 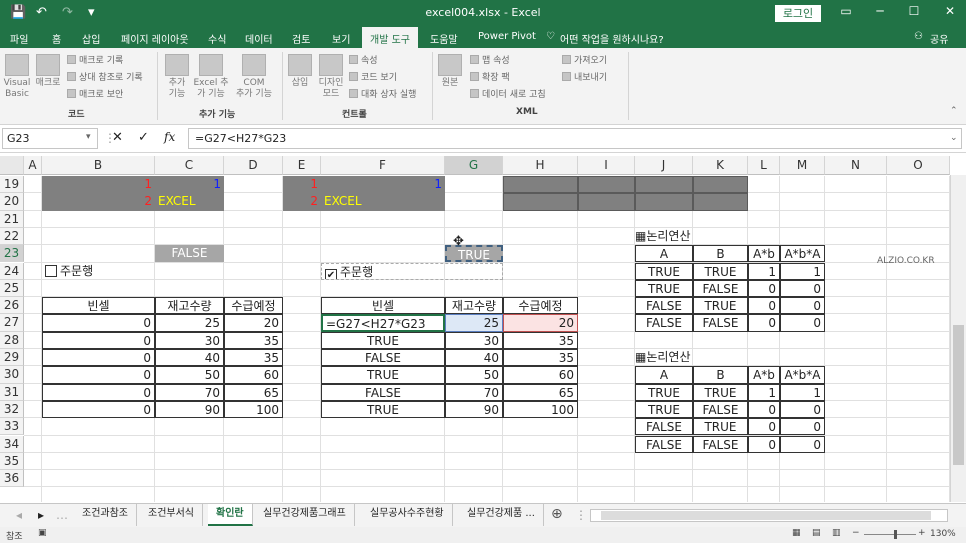 I want to click on column-header-b: B, so click(x=98, y=165).